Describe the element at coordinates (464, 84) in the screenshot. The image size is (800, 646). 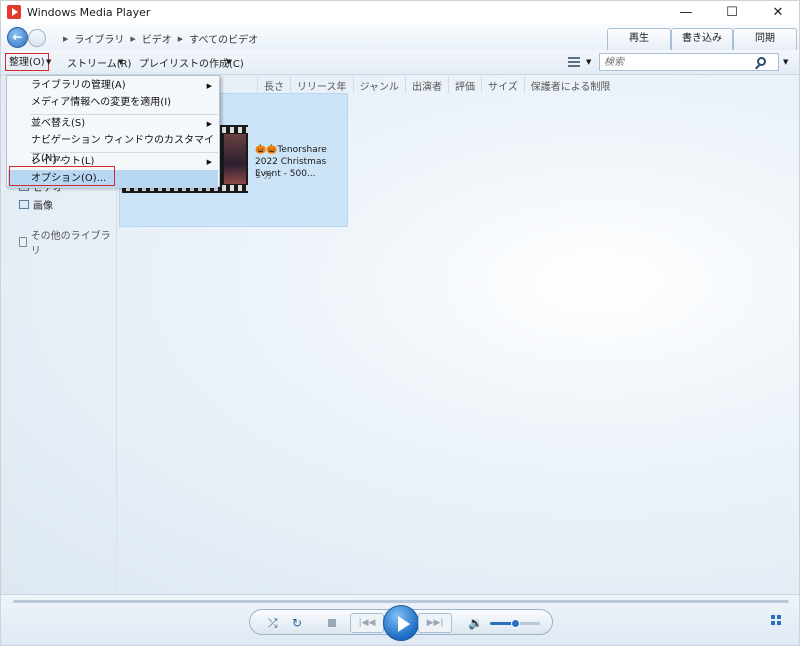
I see `column-rating: 評価` at that location.